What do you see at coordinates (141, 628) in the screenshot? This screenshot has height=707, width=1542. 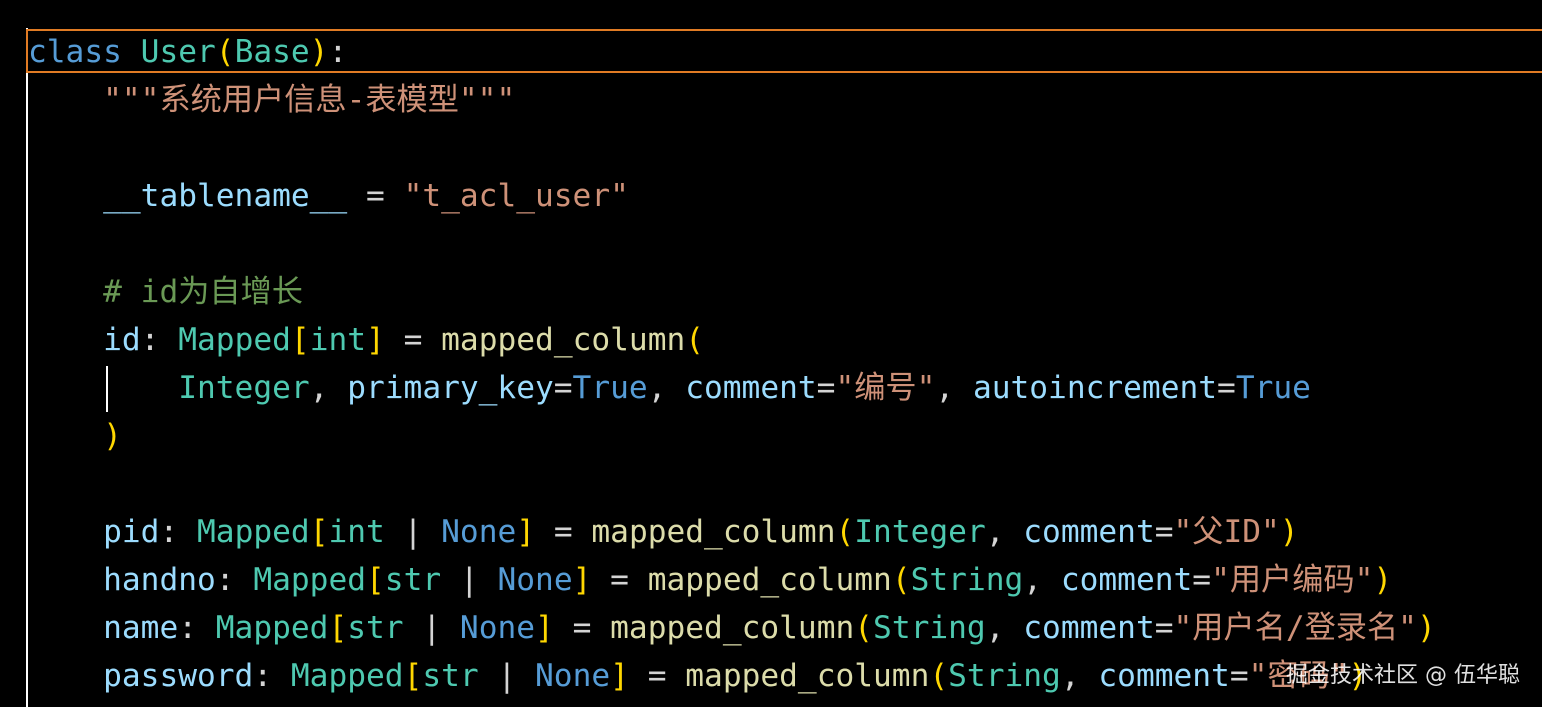 I see `code-token: name` at bounding box center [141, 628].